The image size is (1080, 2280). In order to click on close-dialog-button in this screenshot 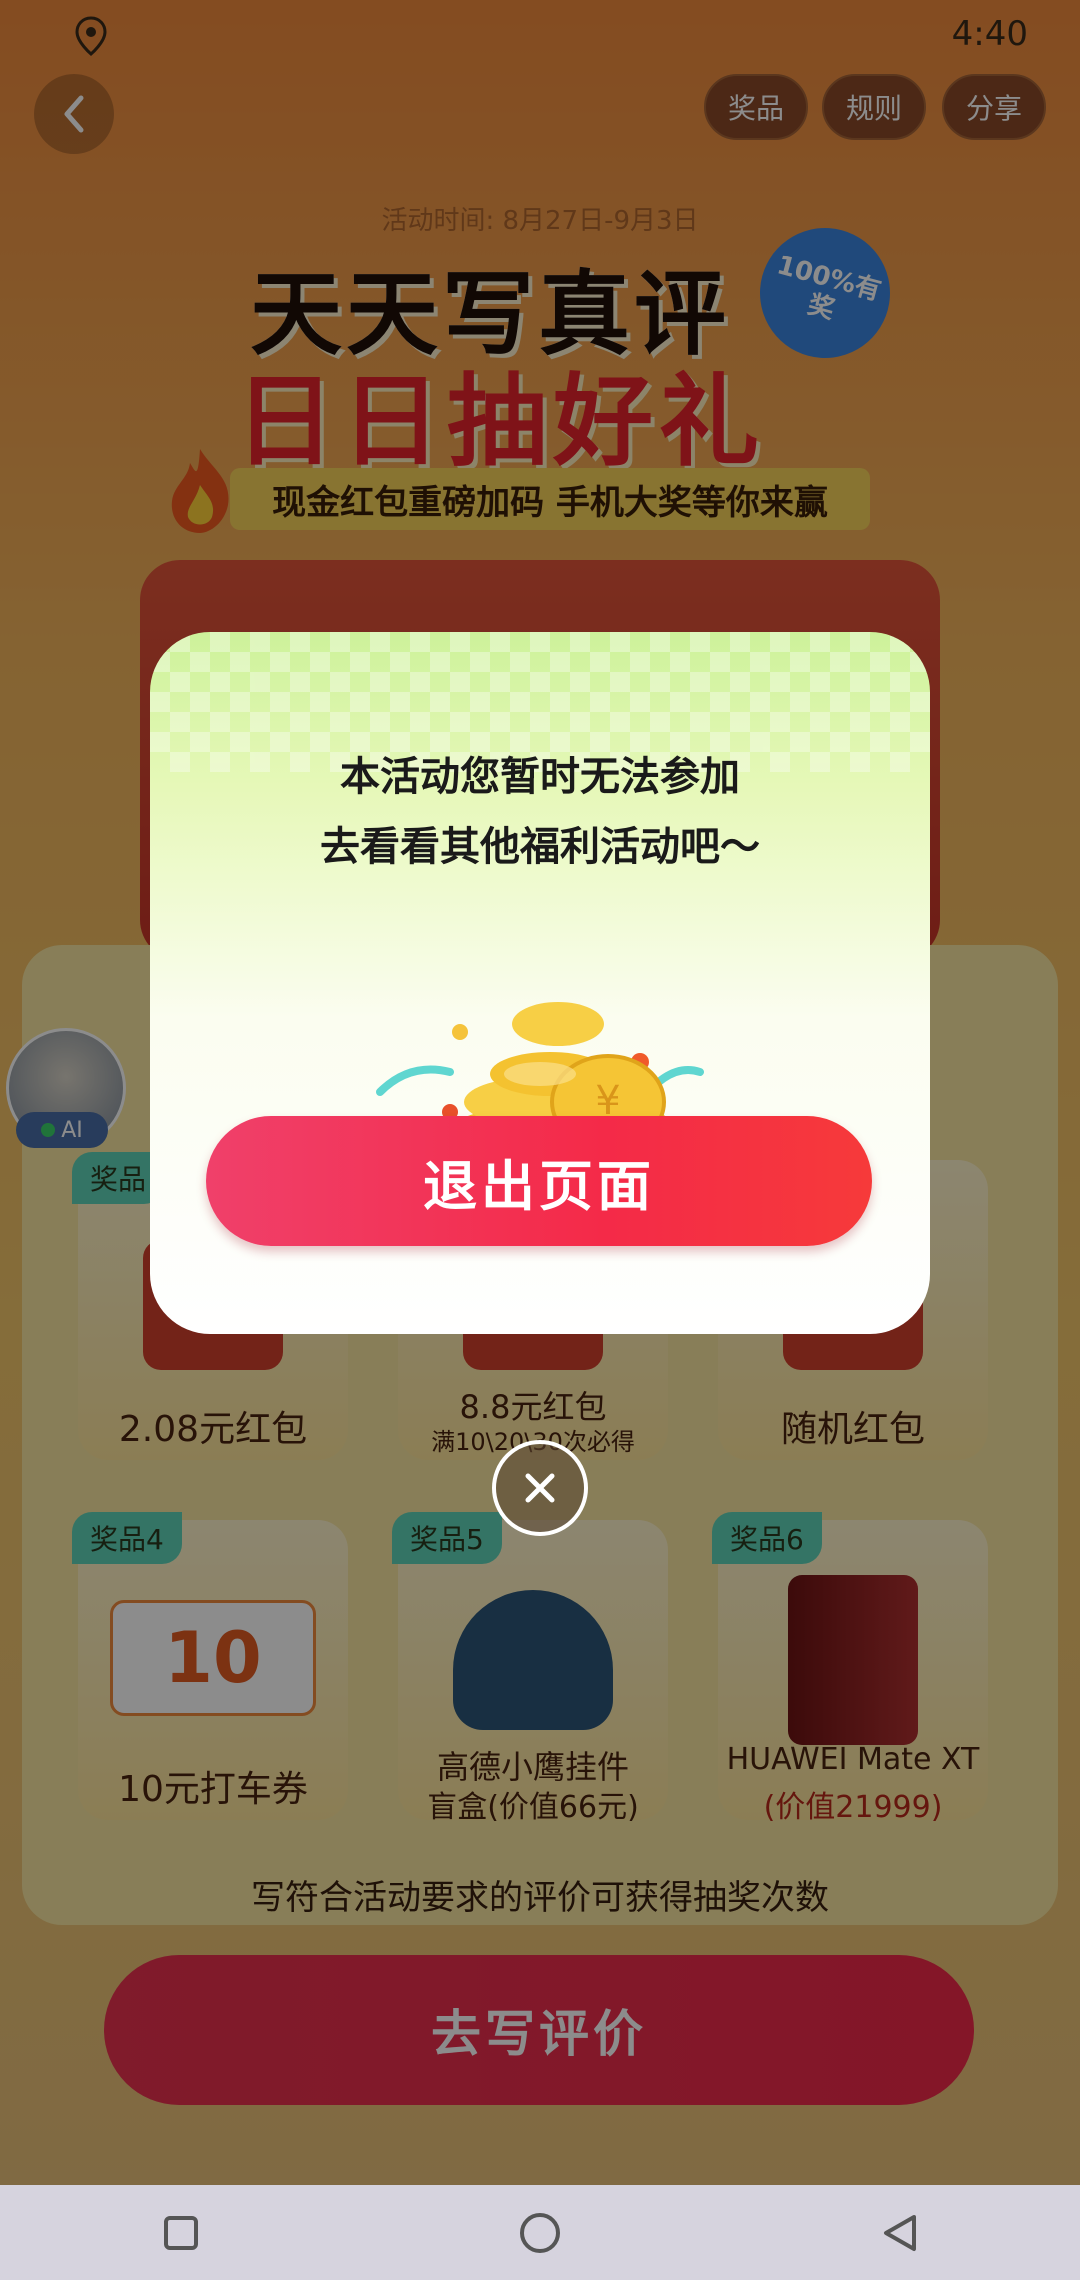, I will do `click(540, 1488)`.